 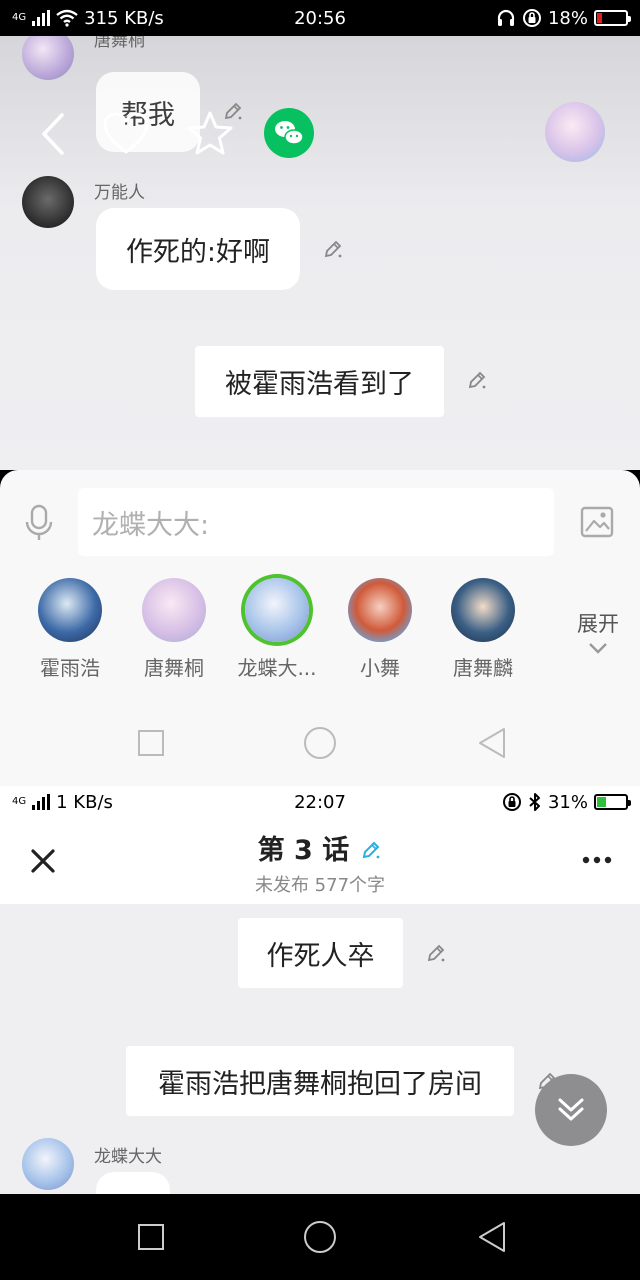 I want to click on clock: 20:56, so click(x=320, y=18).